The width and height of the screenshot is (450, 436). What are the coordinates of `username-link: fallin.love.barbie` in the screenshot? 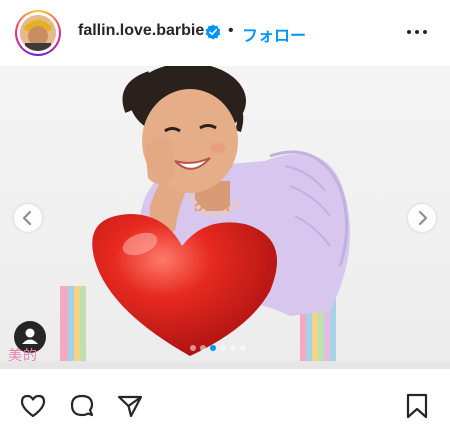 It's located at (141, 31).